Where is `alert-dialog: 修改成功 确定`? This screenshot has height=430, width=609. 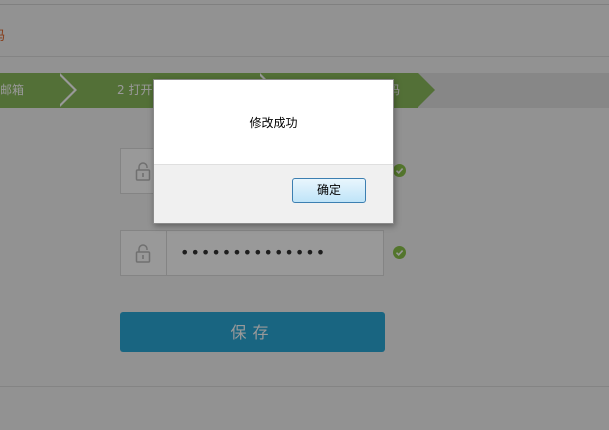 alert-dialog: 修改成功 确定 is located at coordinates (273, 151).